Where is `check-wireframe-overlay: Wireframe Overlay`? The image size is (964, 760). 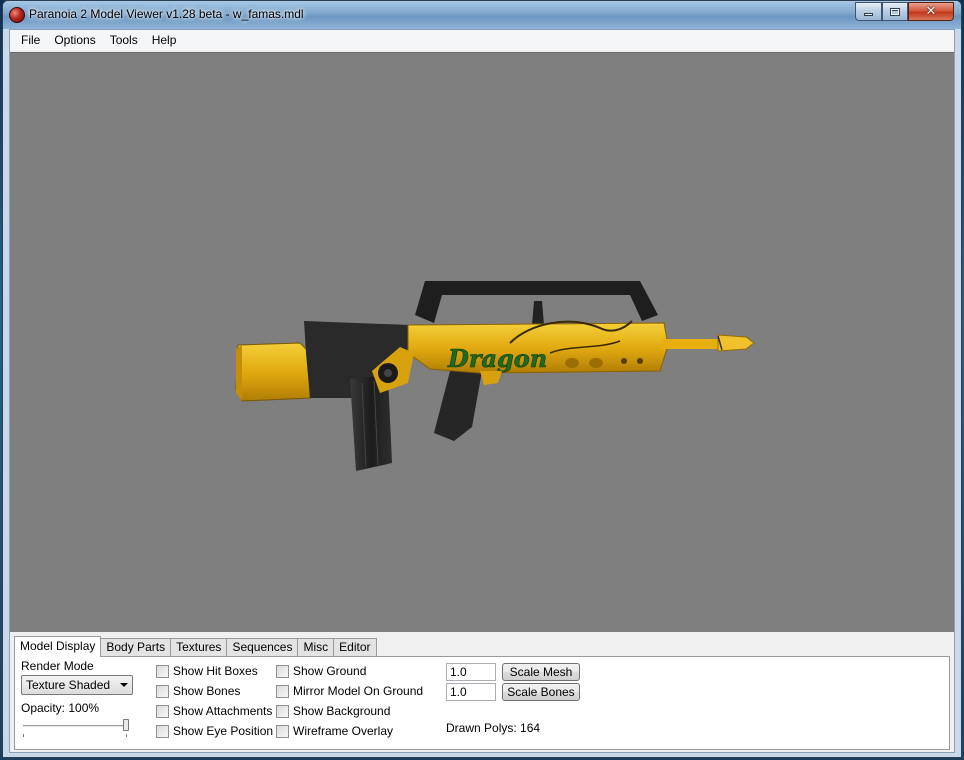 check-wireframe-overlay: Wireframe Overlay is located at coordinates (334, 731).